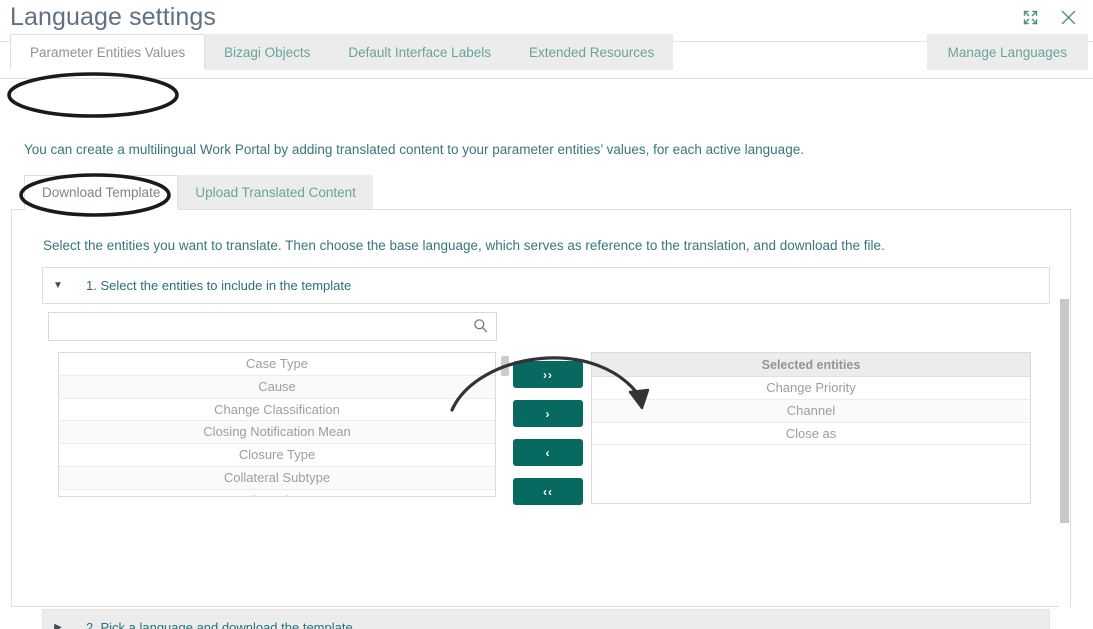  I want to click on list-item: Change Priority, so click(811, 388).